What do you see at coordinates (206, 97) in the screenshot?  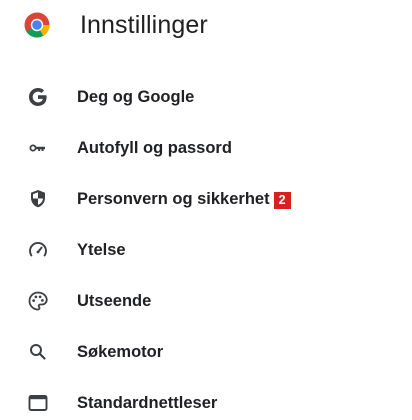 I see `menu-item-deg-og-google: Deg og Google` at bounding box center [206, 97].